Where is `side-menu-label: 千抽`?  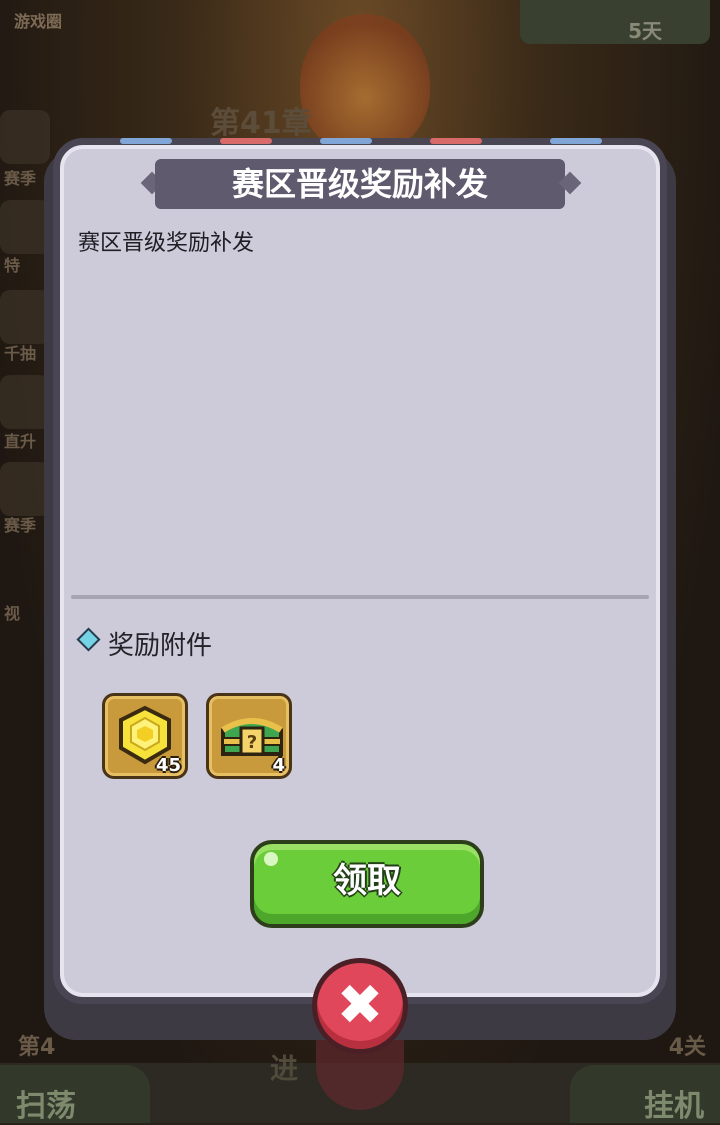
side-menu-label: 千抽 is located at coordinates (20, 353).